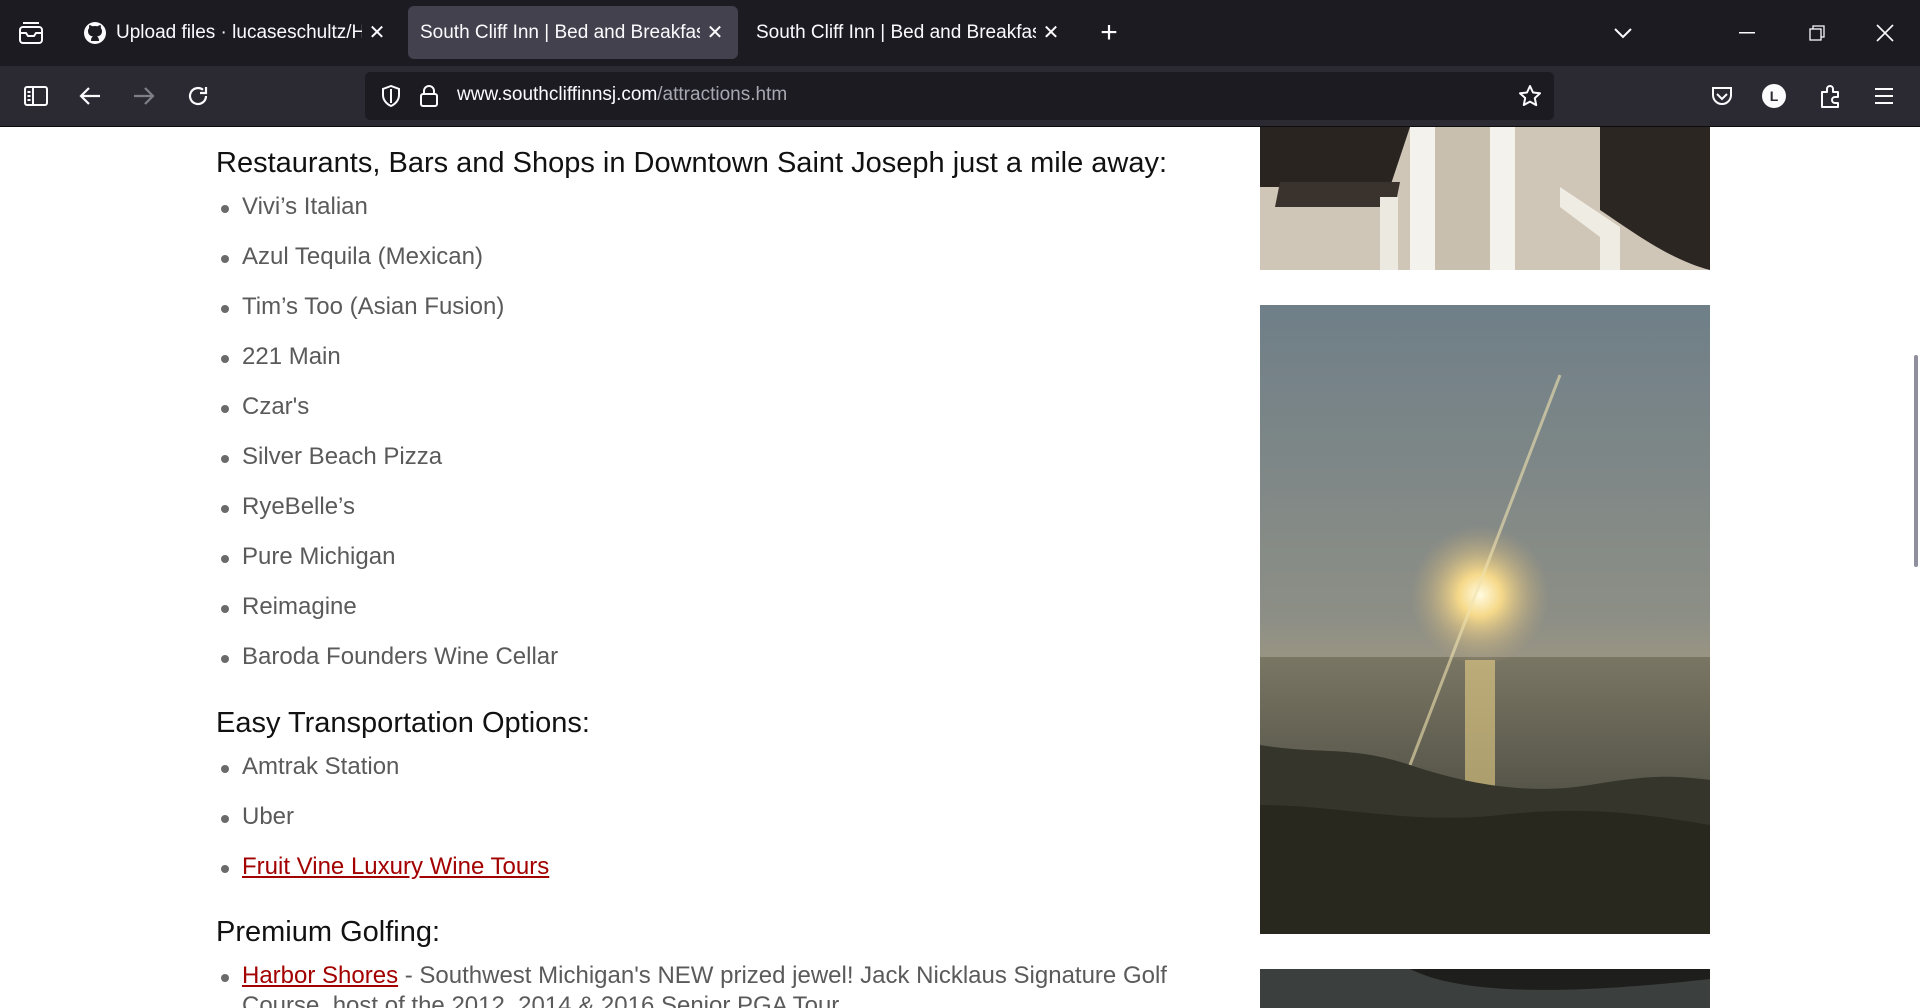  What do you see at coordinates (1722, 96) in the screenshot?
I see `pocket-icon` at bounding box center [1722, 96].